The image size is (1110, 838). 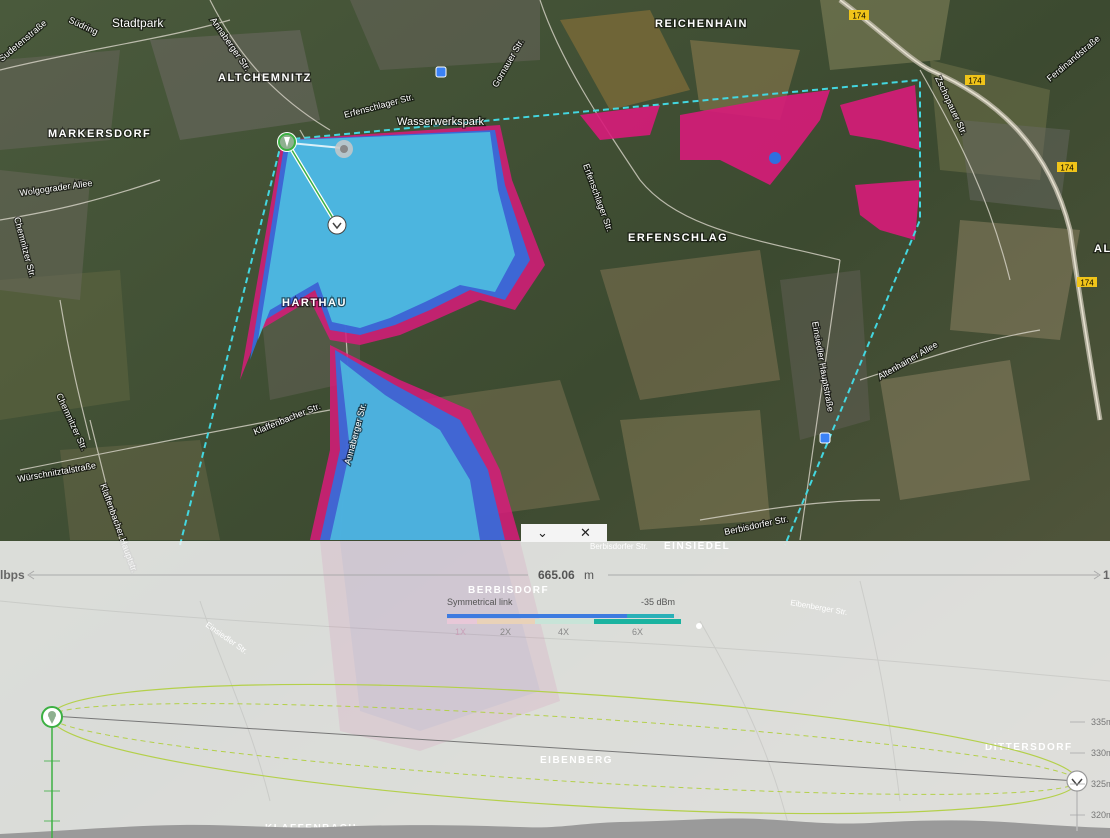 What do you see at coordinates (585, 533) in the screenshot?
I see `close-icon: ✕` at bounding box center [585, 533].